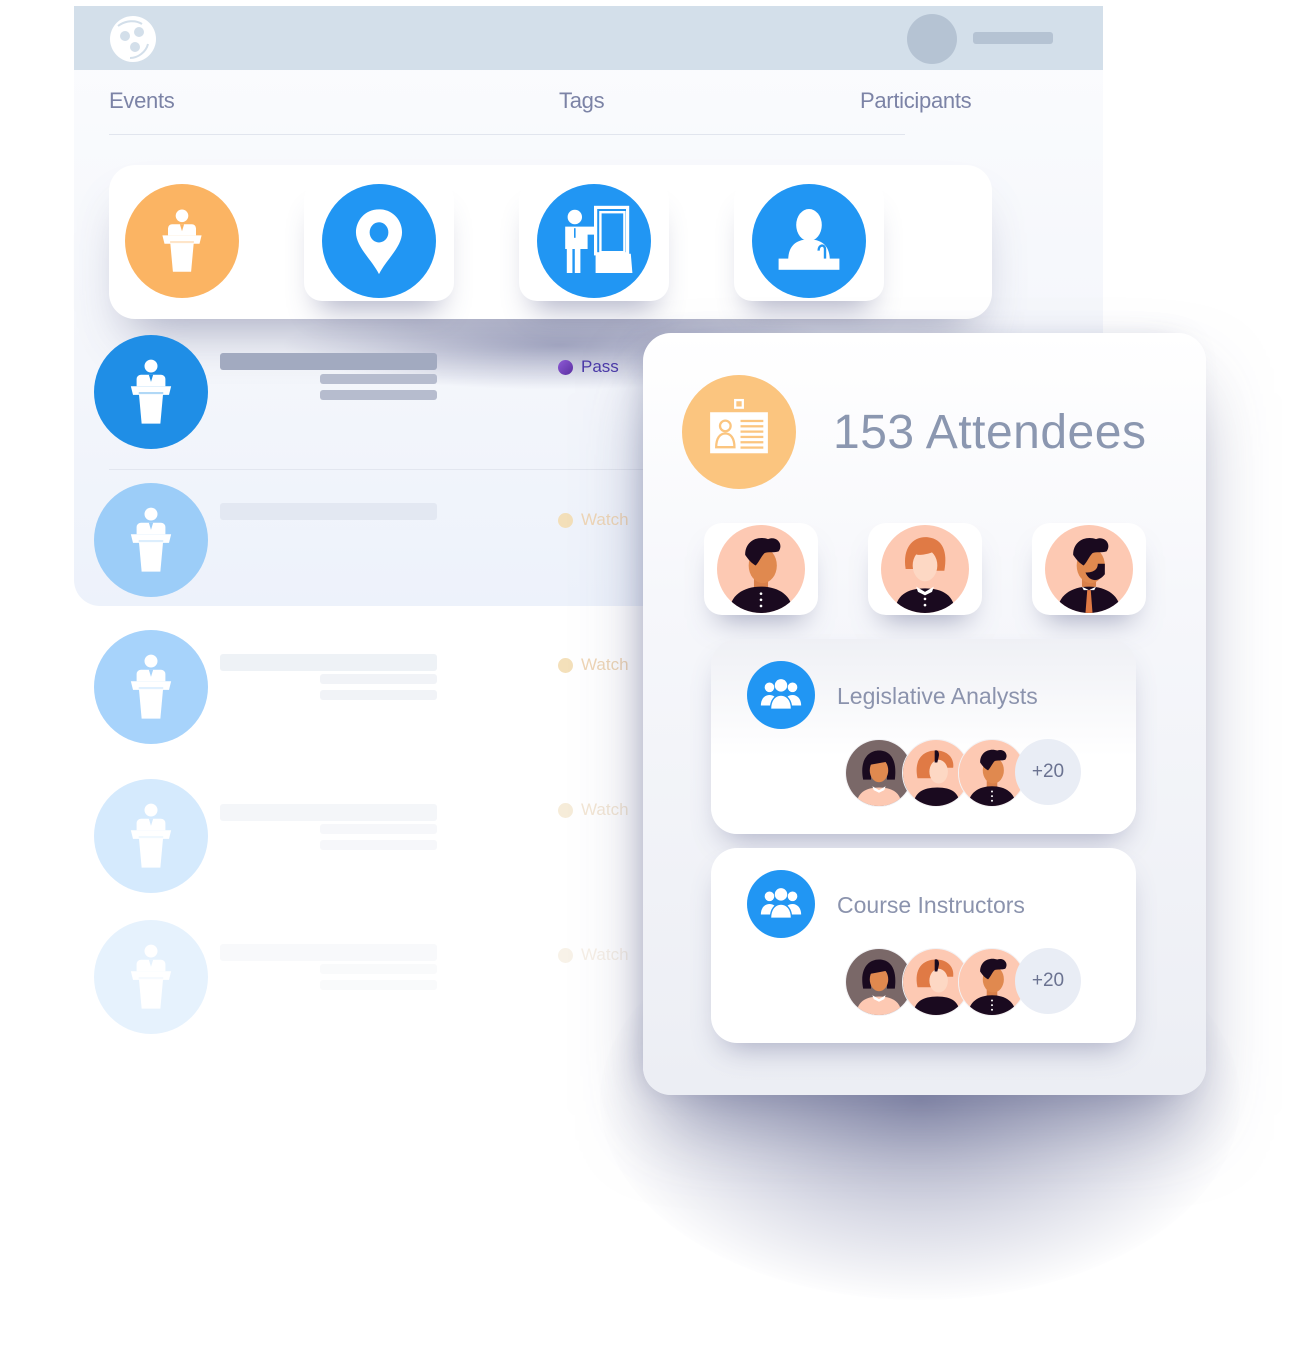 This screenshot has height=1364, width=1293. I want to click on group-name: Course Instructors, so click(931, 905).